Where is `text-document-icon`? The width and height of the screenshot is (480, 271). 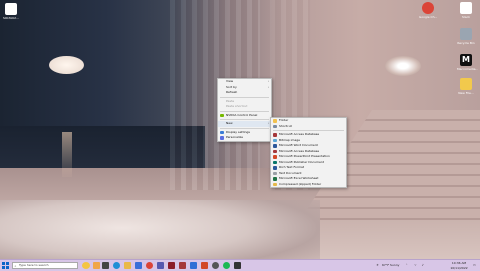
text-document-icon is located at coordinates (275, 173).